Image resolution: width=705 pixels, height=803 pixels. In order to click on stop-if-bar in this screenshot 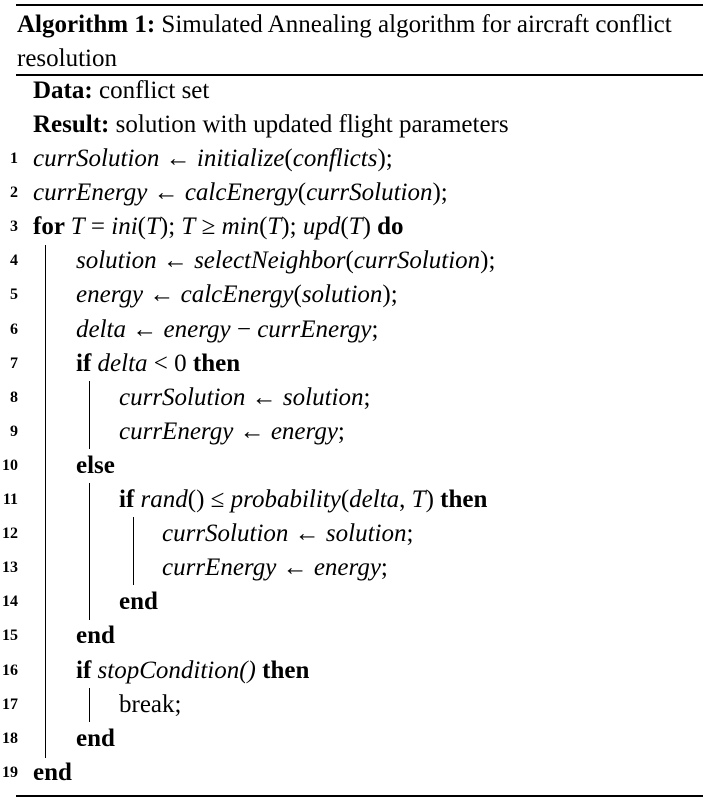, I will do `click(90, 705)`.